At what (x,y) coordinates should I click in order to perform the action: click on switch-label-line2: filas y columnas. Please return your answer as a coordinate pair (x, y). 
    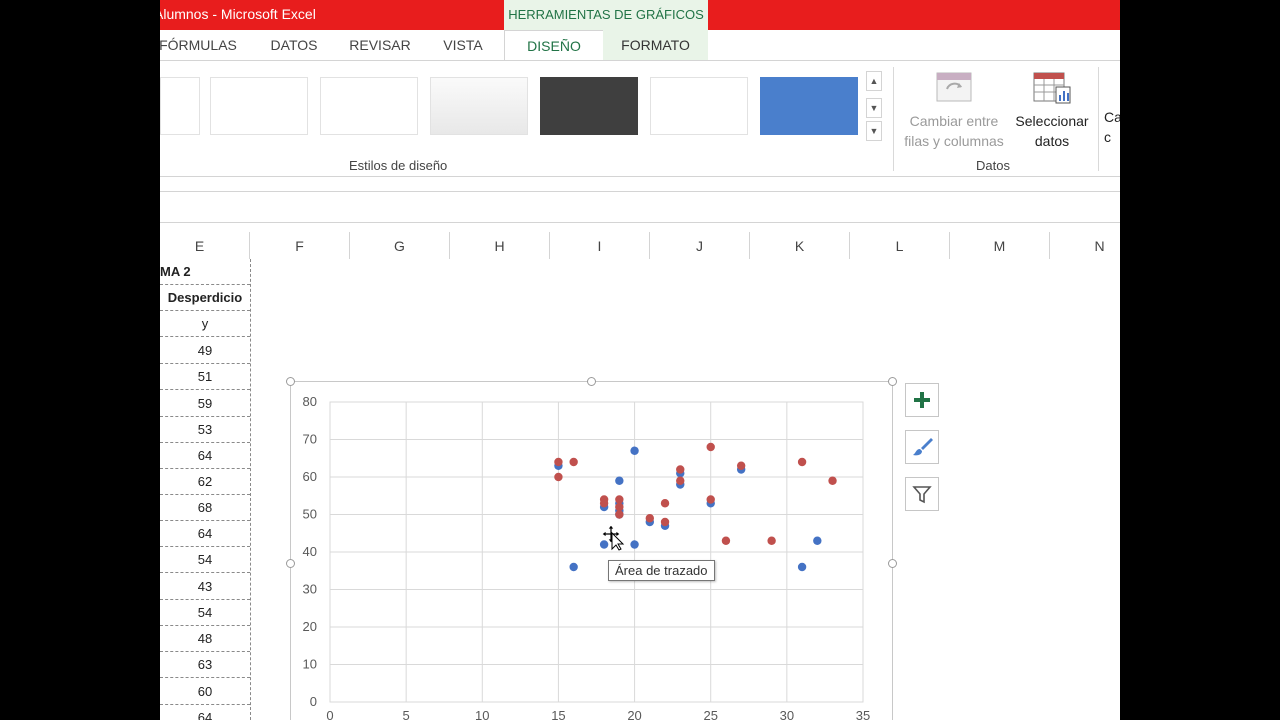
    Looking at the image, I should click on (954, 141).